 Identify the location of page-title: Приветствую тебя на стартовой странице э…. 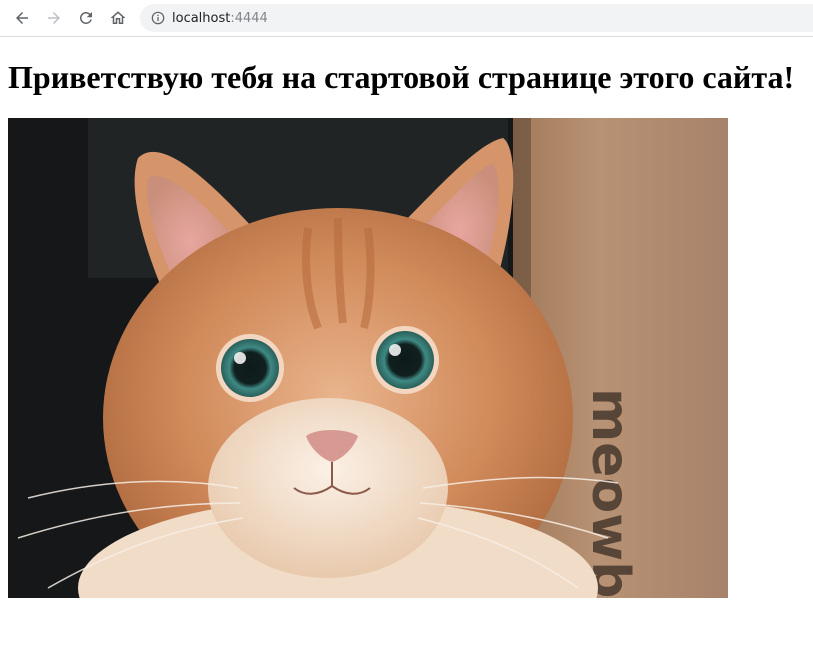
(401, 77).